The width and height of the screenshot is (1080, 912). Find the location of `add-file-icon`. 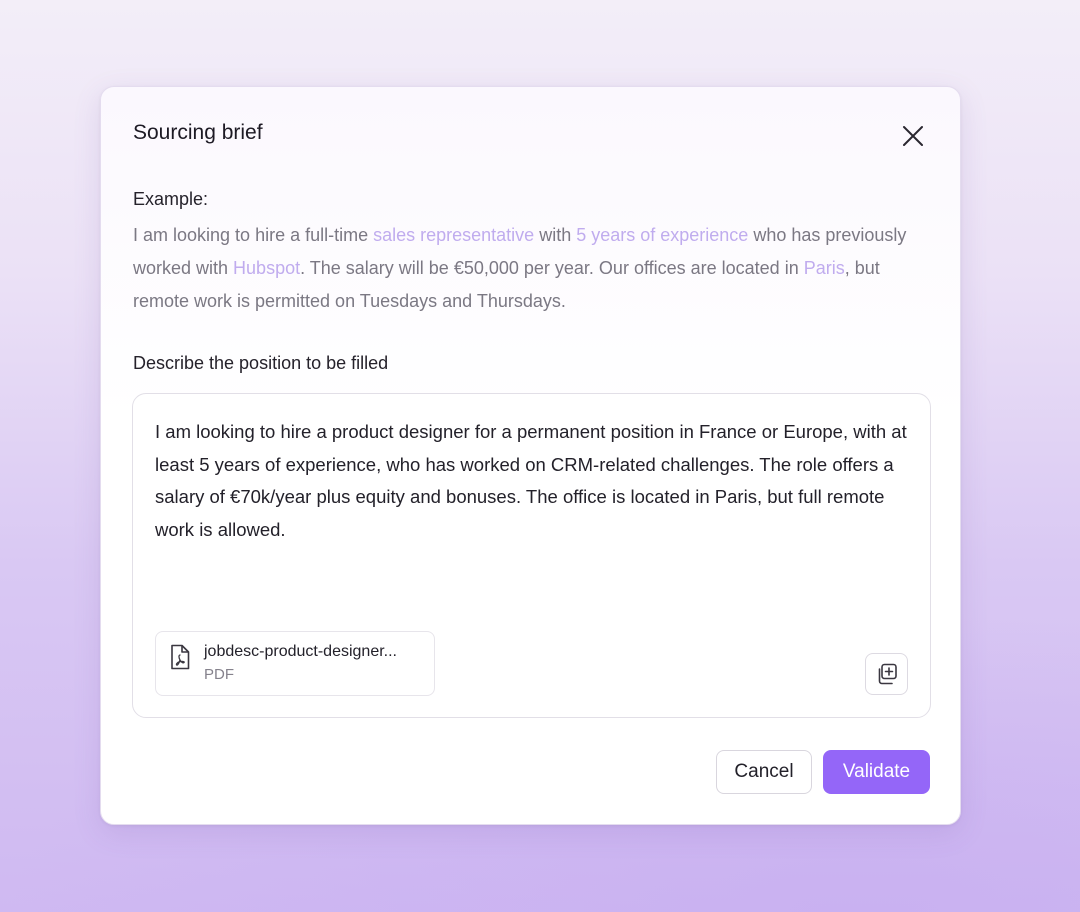

add-file-icon is located at coordinates (887, 674).